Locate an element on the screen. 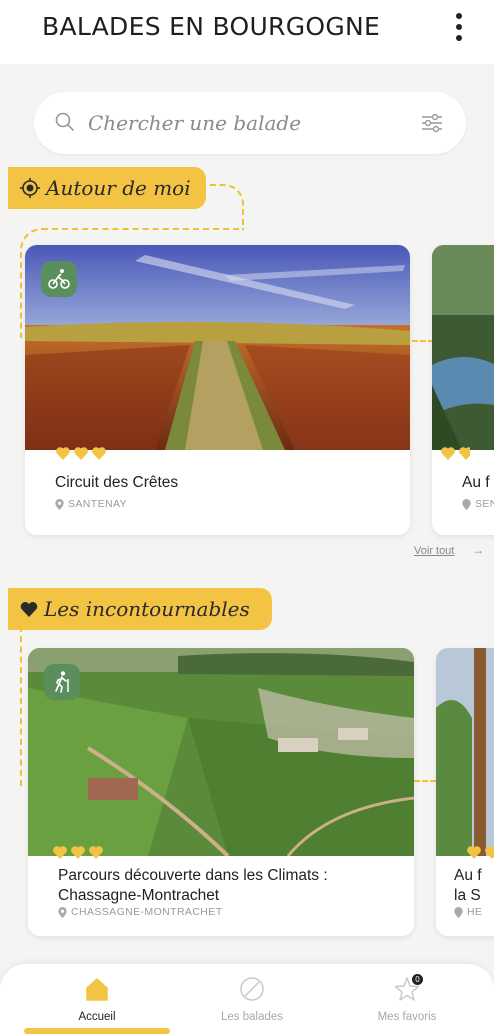  nav-item-accueil: Accueil is located at coordinates (97, 999).